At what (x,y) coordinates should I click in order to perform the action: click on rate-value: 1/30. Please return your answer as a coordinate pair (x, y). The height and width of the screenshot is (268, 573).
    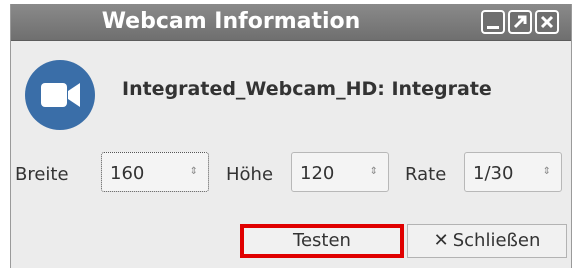
    Looking at the image, I should click on (493, 173).